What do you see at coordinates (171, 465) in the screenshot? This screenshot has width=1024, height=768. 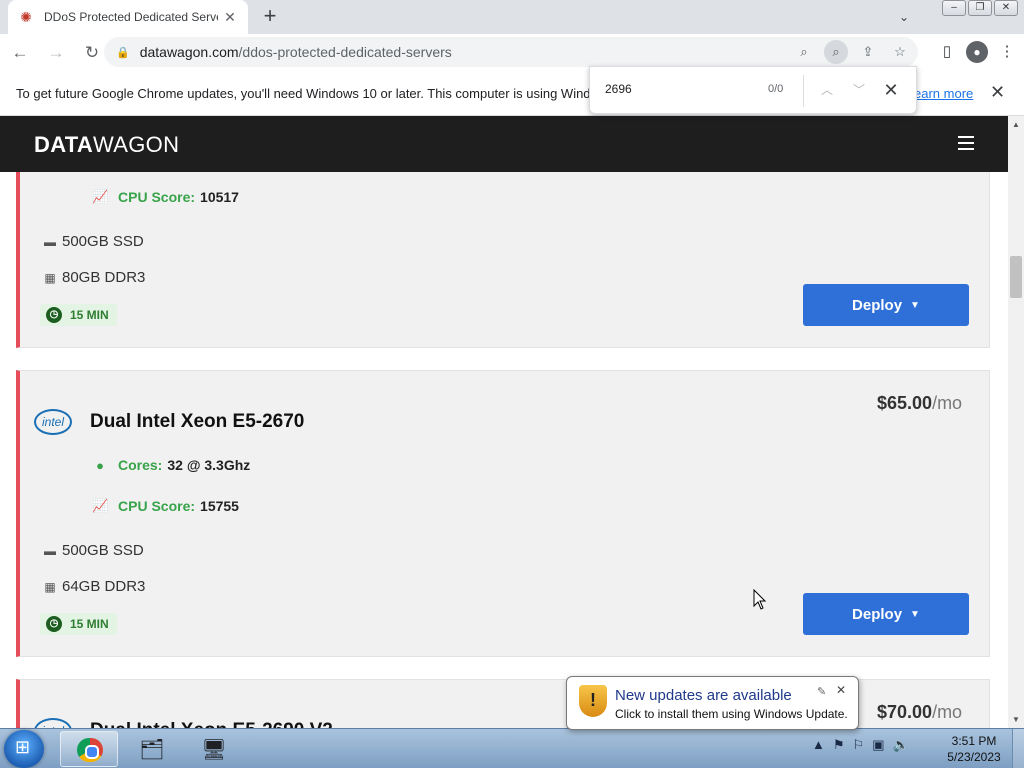 I see `cores-row: ● Cores: 32 @ 3.3Ghz` at bounding box center [171, 465].